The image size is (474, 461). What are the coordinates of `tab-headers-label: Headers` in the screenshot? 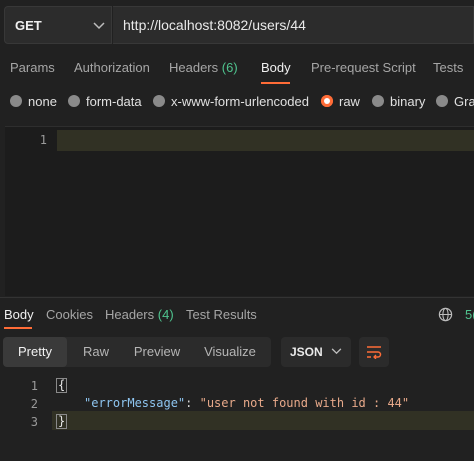 It's located at (194, 67).